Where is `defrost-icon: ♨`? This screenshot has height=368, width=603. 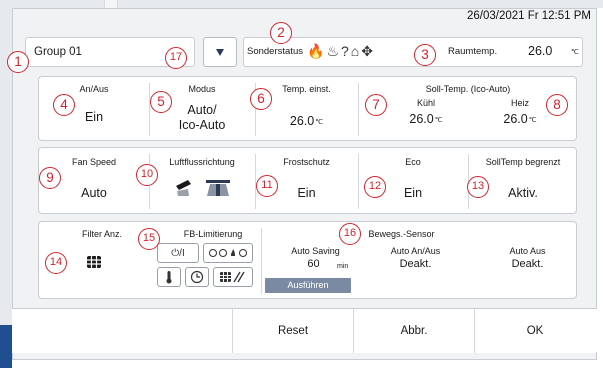
defrost-icon: ♨ is located at coordinates (332, 51).